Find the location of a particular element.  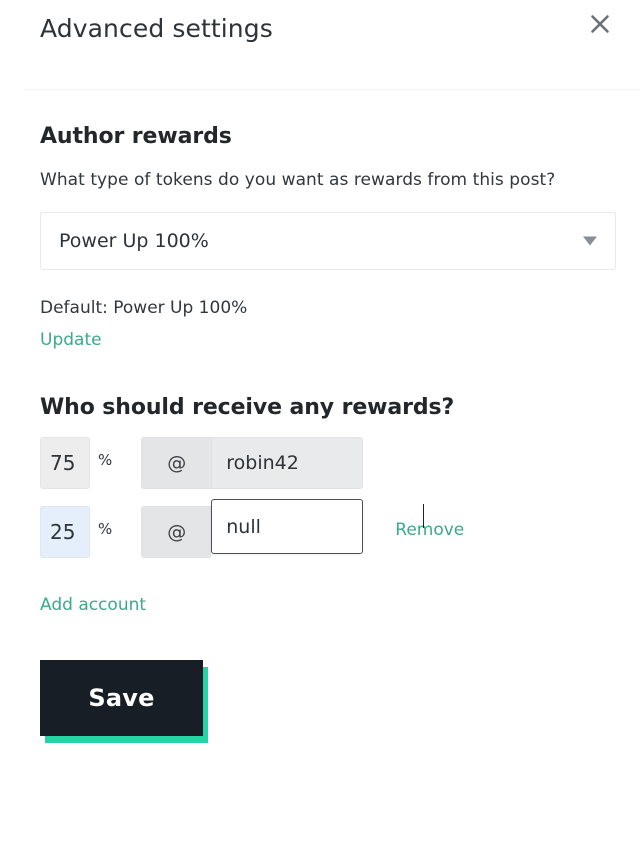

reward-type-select: Power Up 100% is located at coordinates (328, 241).